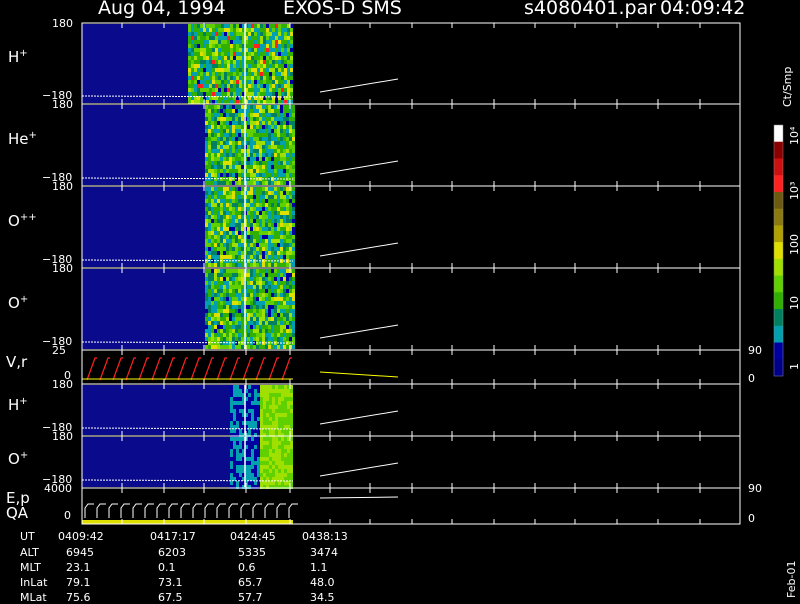 The height and width of the screenshot is (604, 800). I want to click on velocity-trace, so click(195, 369).